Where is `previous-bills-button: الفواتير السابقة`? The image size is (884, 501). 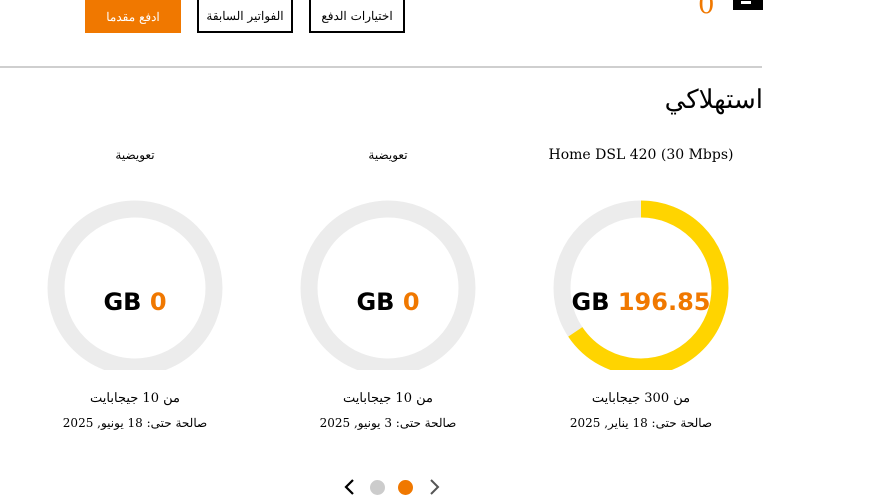 previous-bills-button: الفواتير السابقة is located at coordinates (245, 16).